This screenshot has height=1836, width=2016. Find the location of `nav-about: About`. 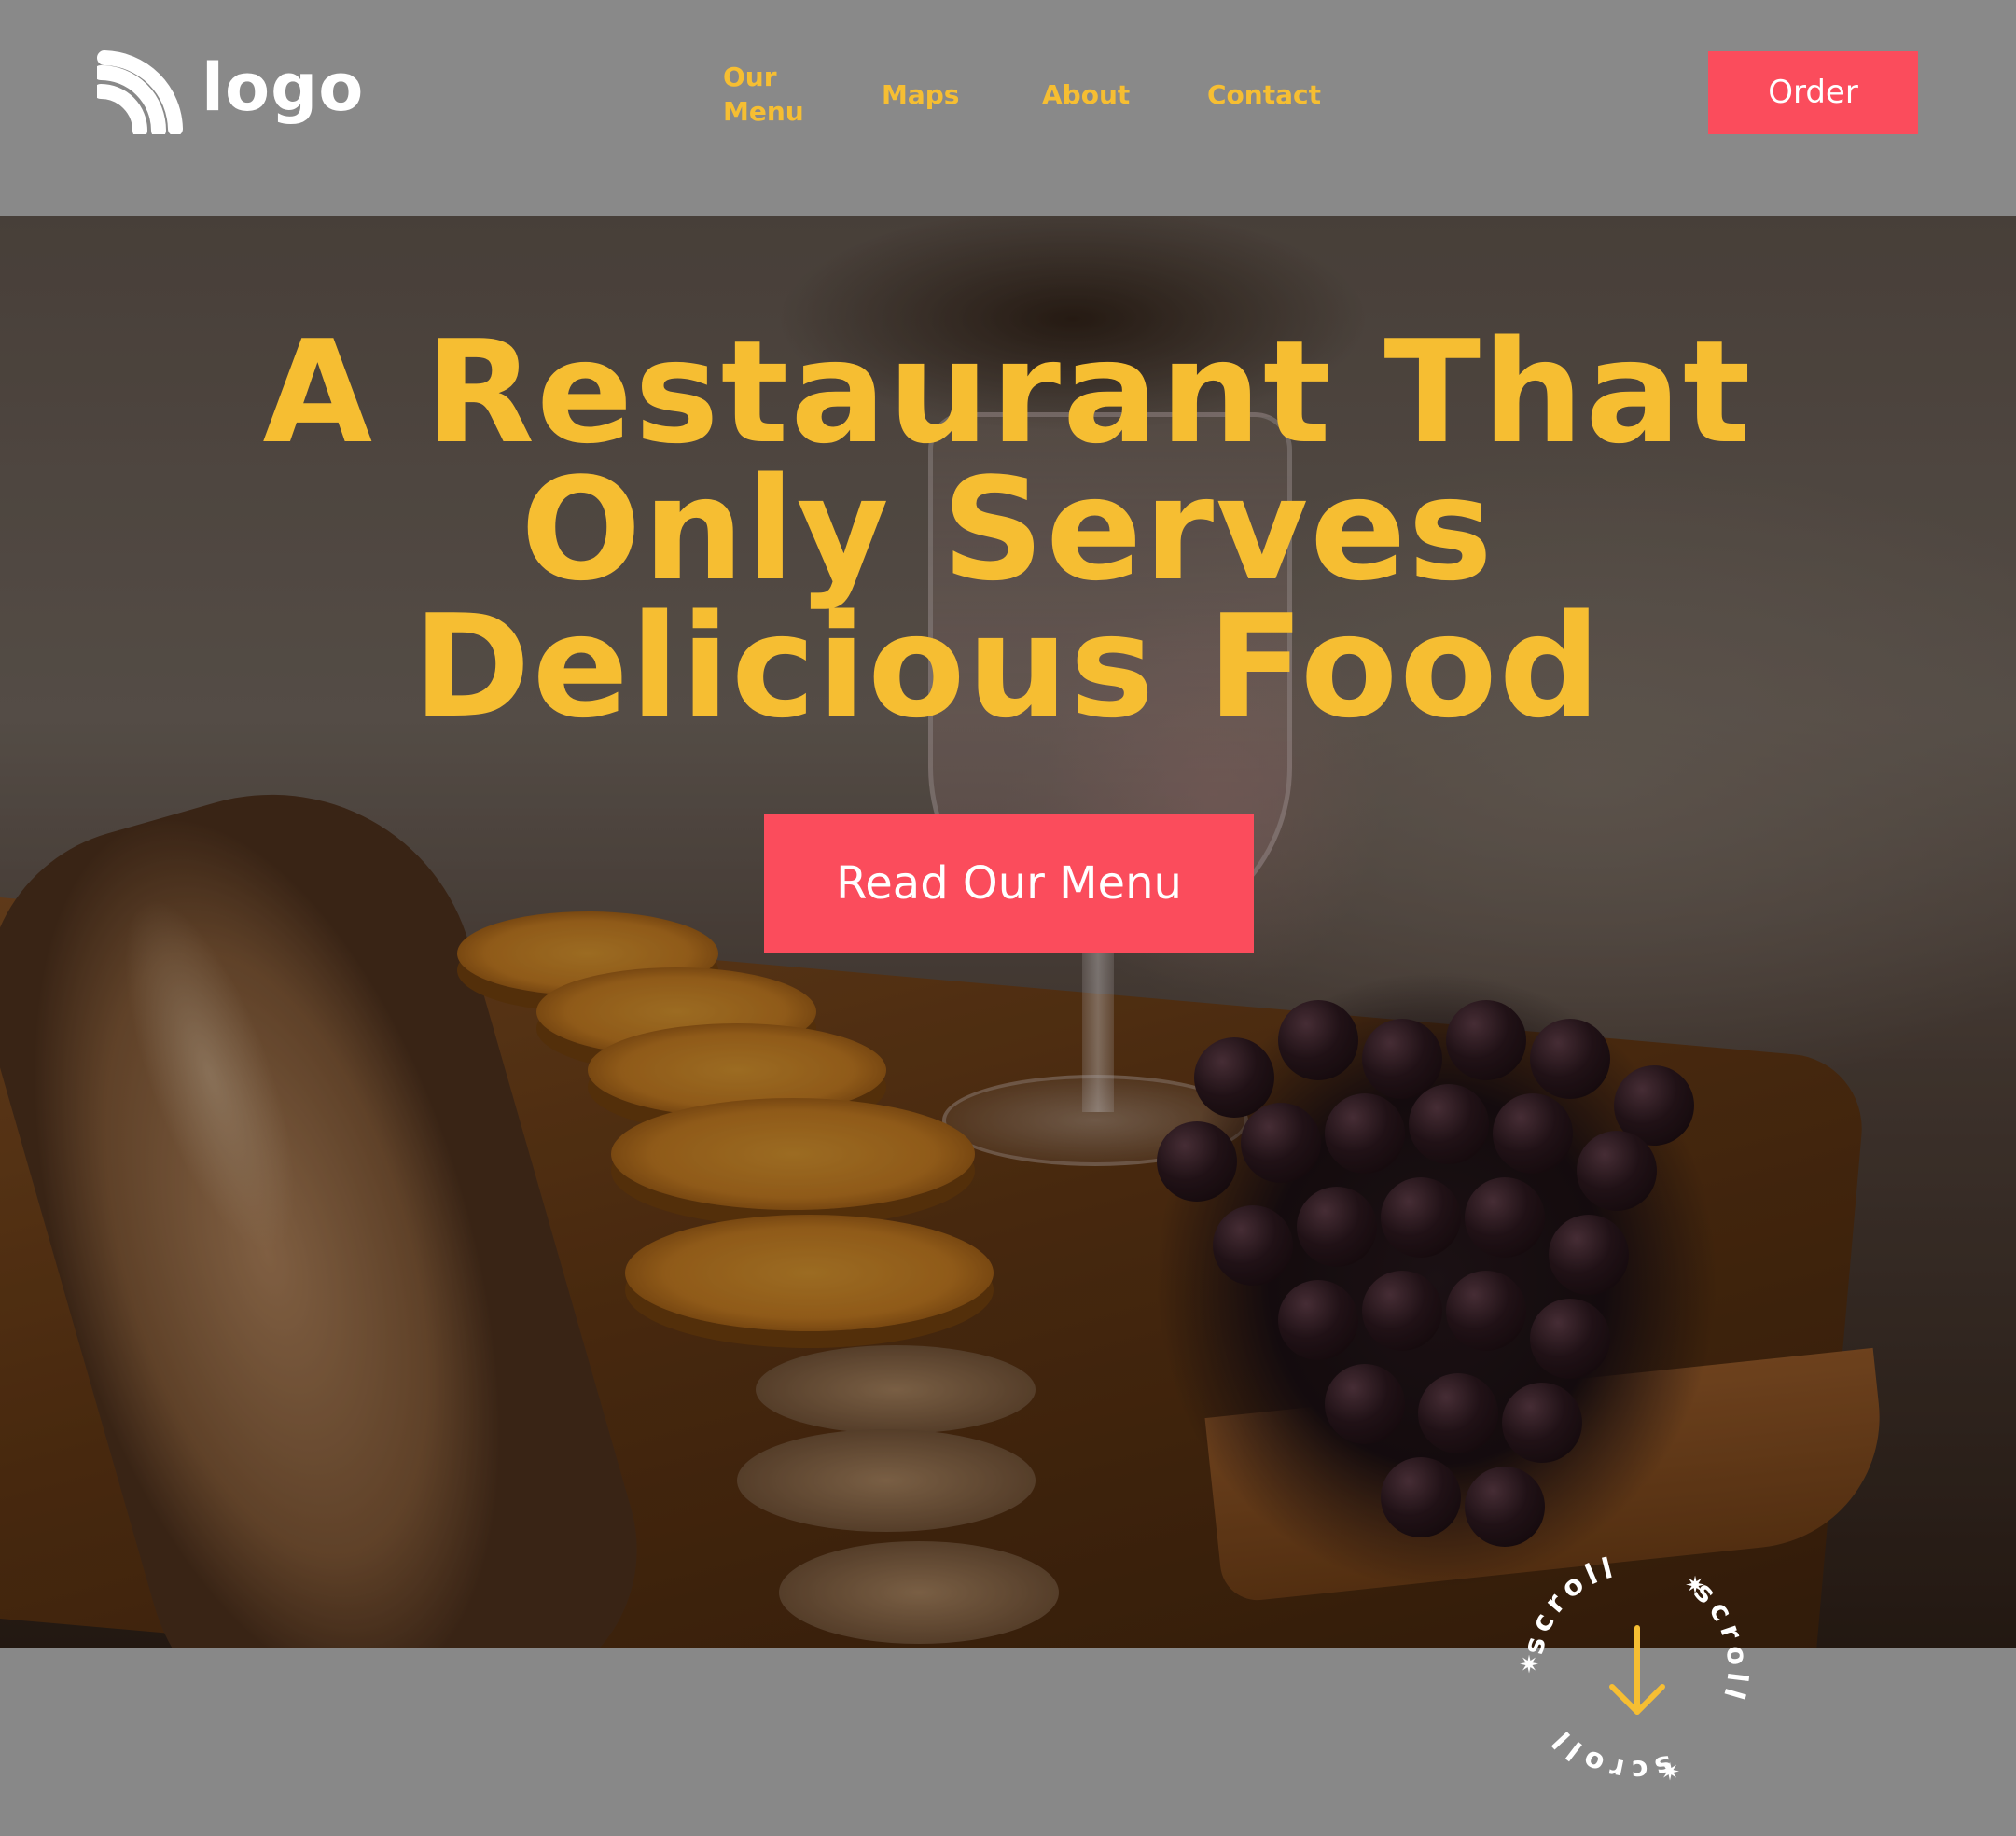

nav-about: About is located at coordinates (1086, 95).